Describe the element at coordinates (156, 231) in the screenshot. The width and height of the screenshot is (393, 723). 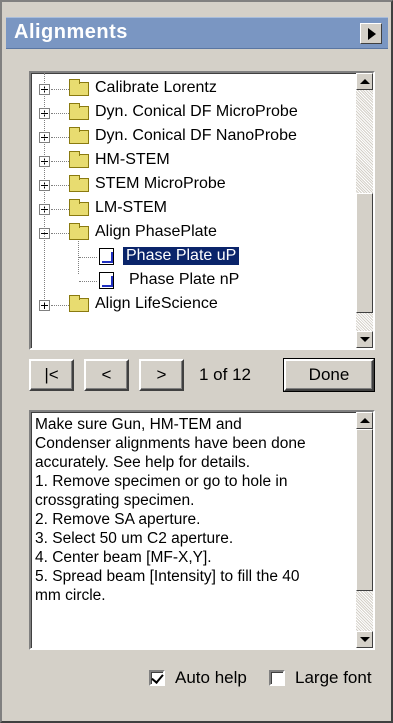
I see `tree-item-label: Align PhasePlate` at that location.